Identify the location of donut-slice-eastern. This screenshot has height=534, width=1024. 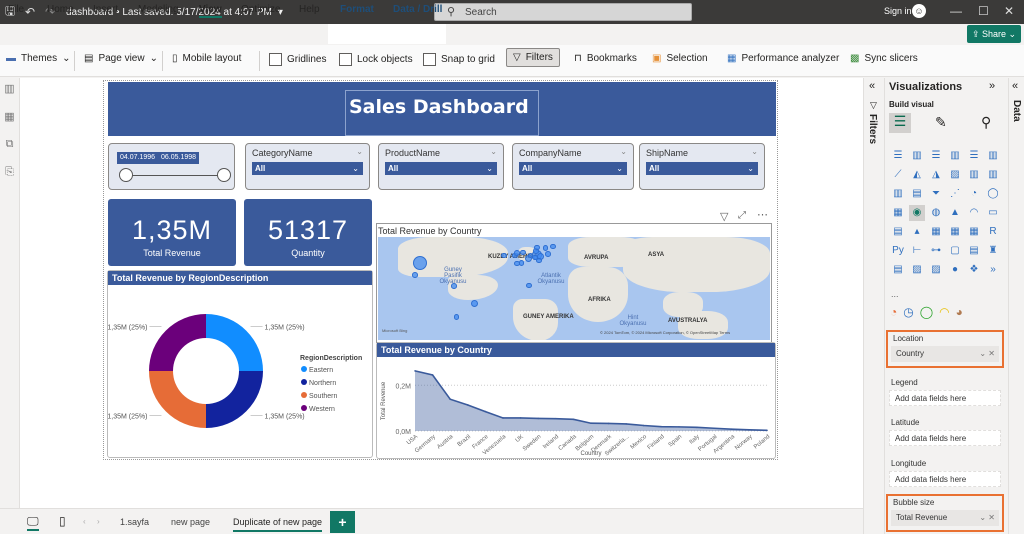
(234, 342).